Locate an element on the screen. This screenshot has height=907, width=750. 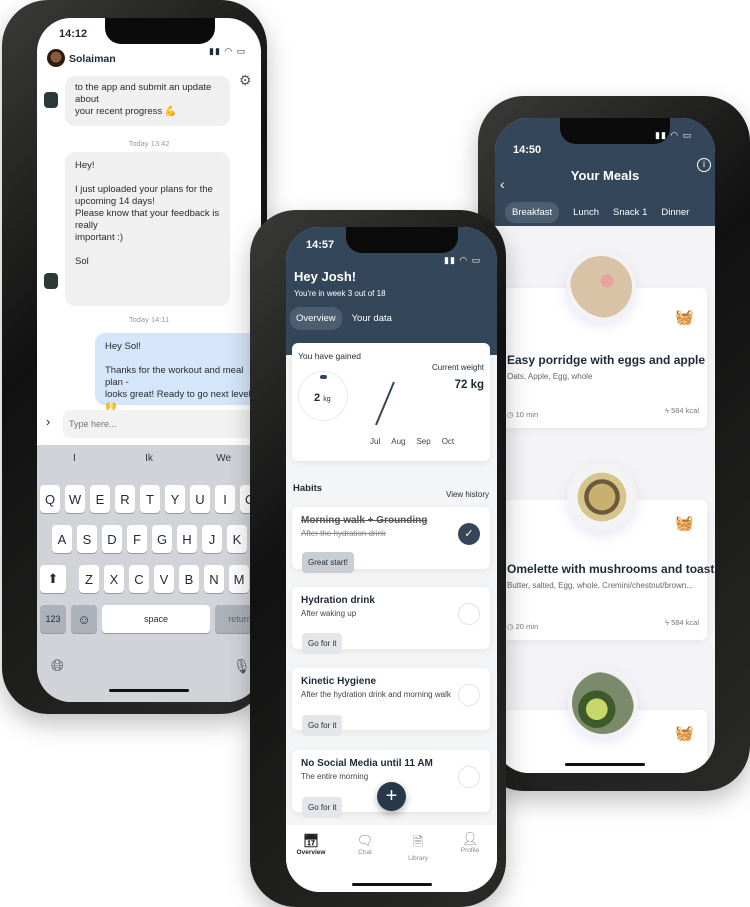
key-f: F is located at coordinates (137, 539).